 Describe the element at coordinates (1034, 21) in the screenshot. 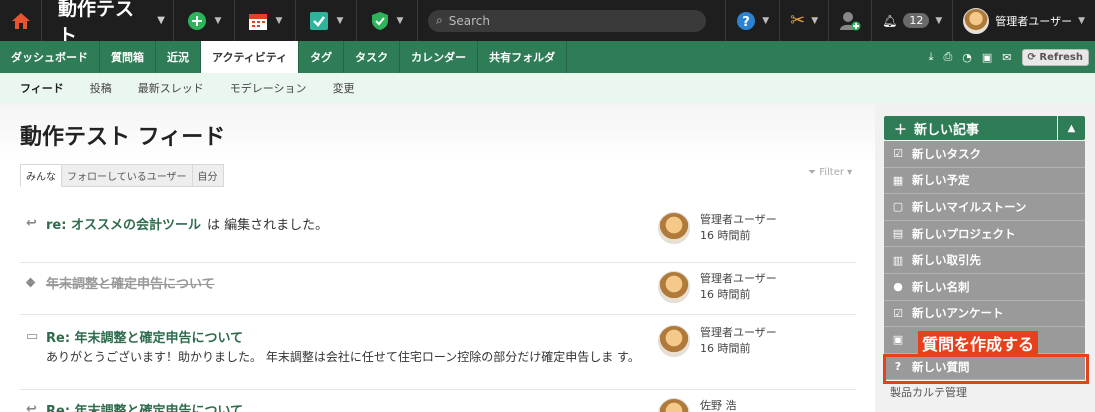

I see `user-name: 管理者ユーザー` at that location.